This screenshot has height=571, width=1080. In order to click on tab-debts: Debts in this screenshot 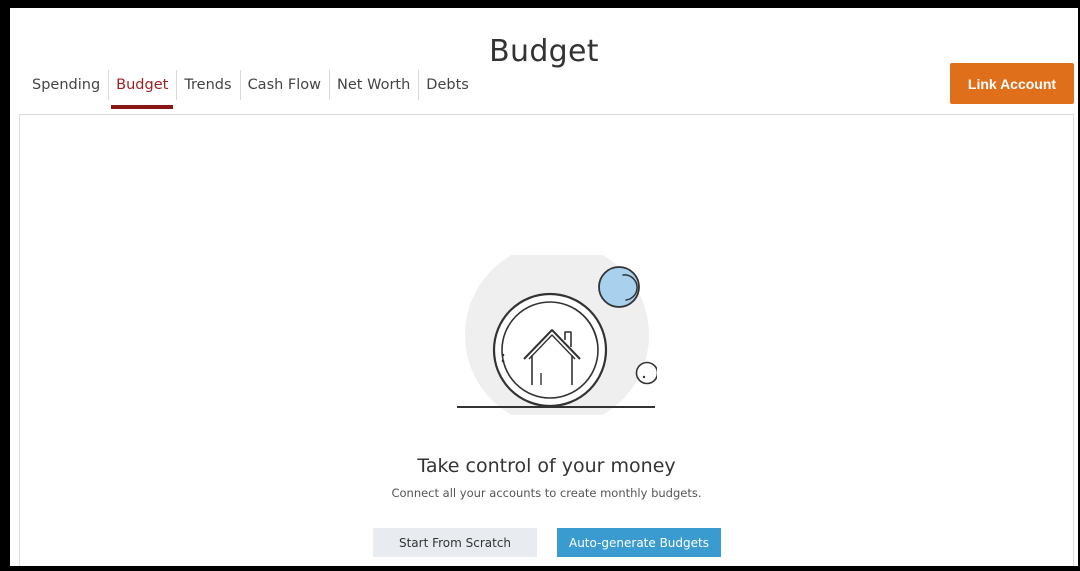, I will do `click(447, 85)`.